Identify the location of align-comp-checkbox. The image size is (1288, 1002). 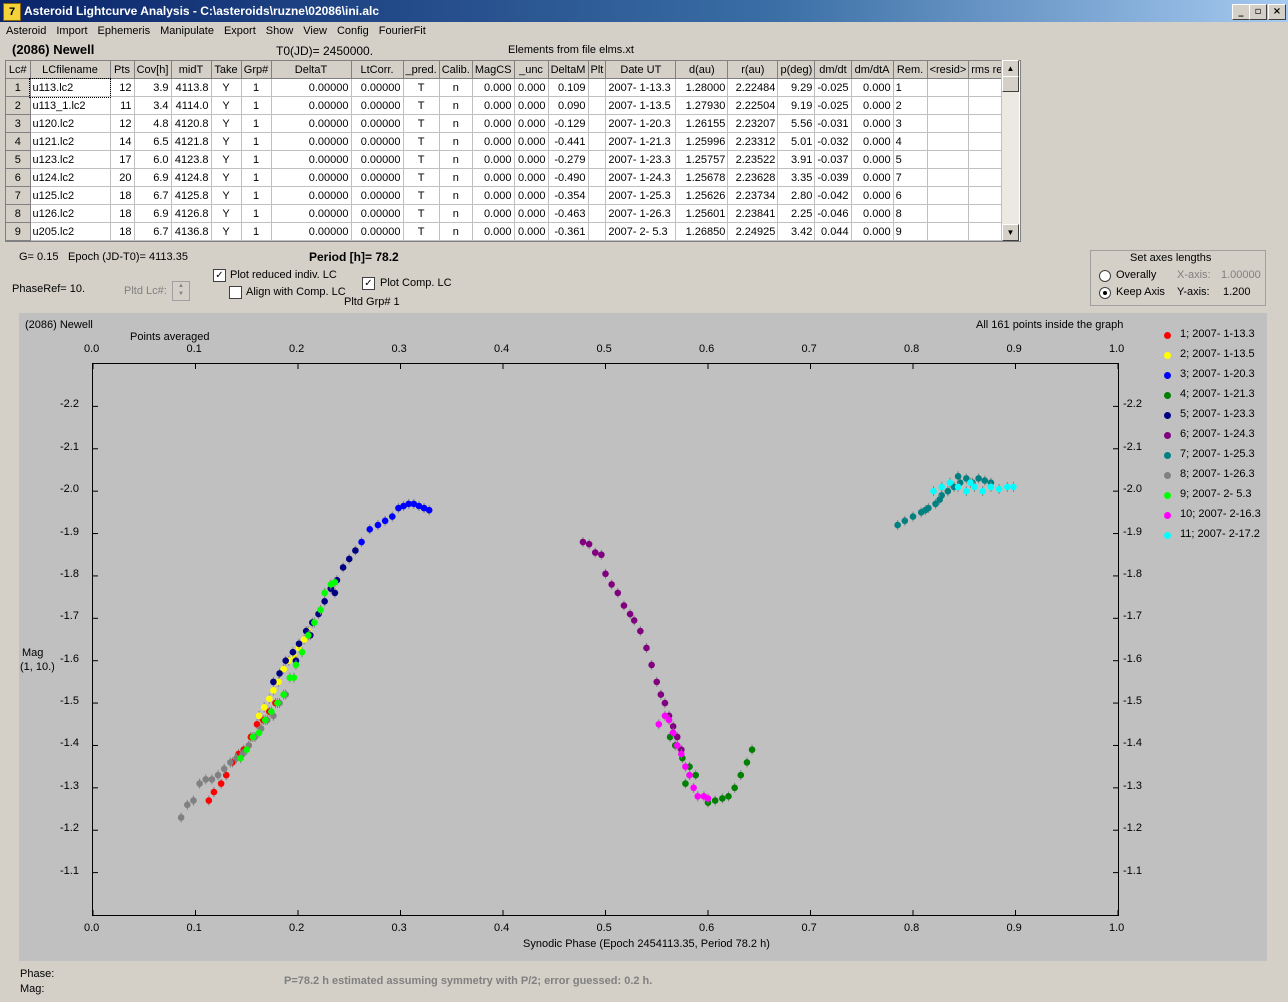
(235, 292).